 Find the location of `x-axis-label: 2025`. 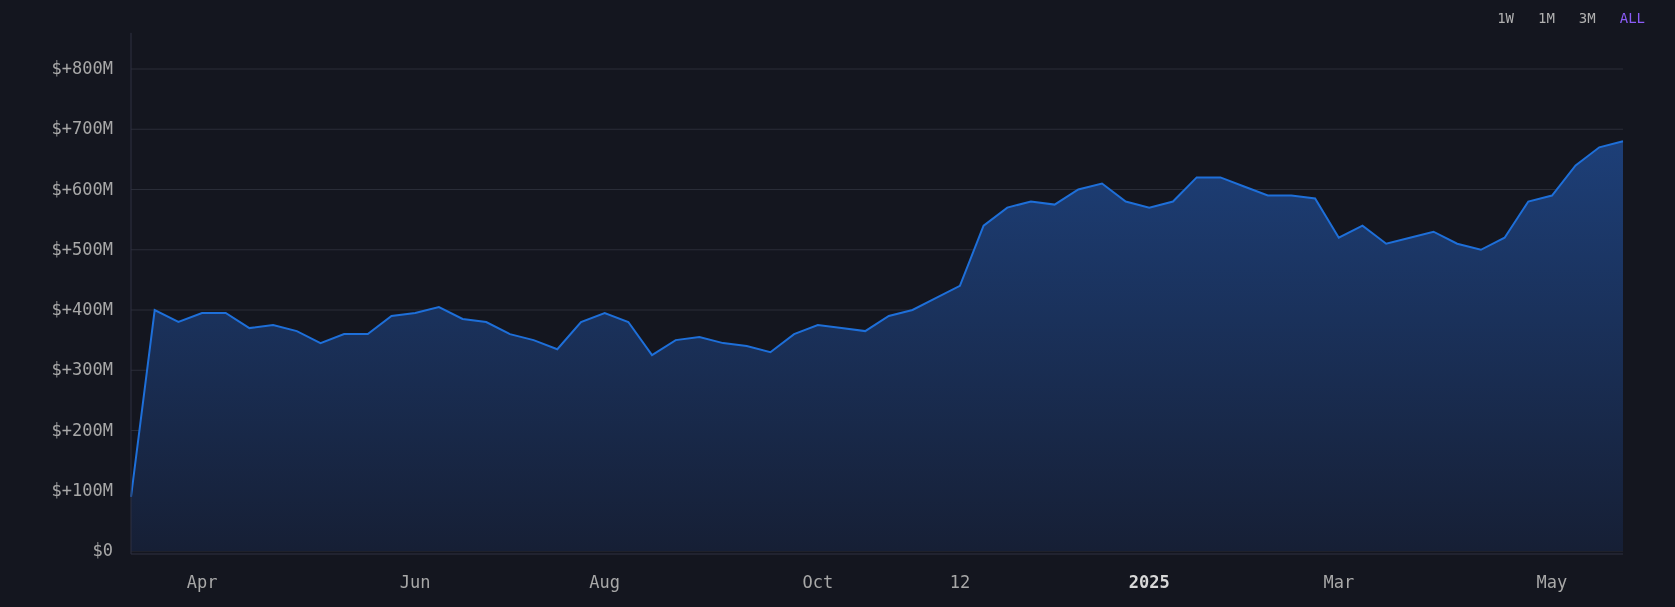

x-axis-label: 2025 is located at coordinates (1149, 582).